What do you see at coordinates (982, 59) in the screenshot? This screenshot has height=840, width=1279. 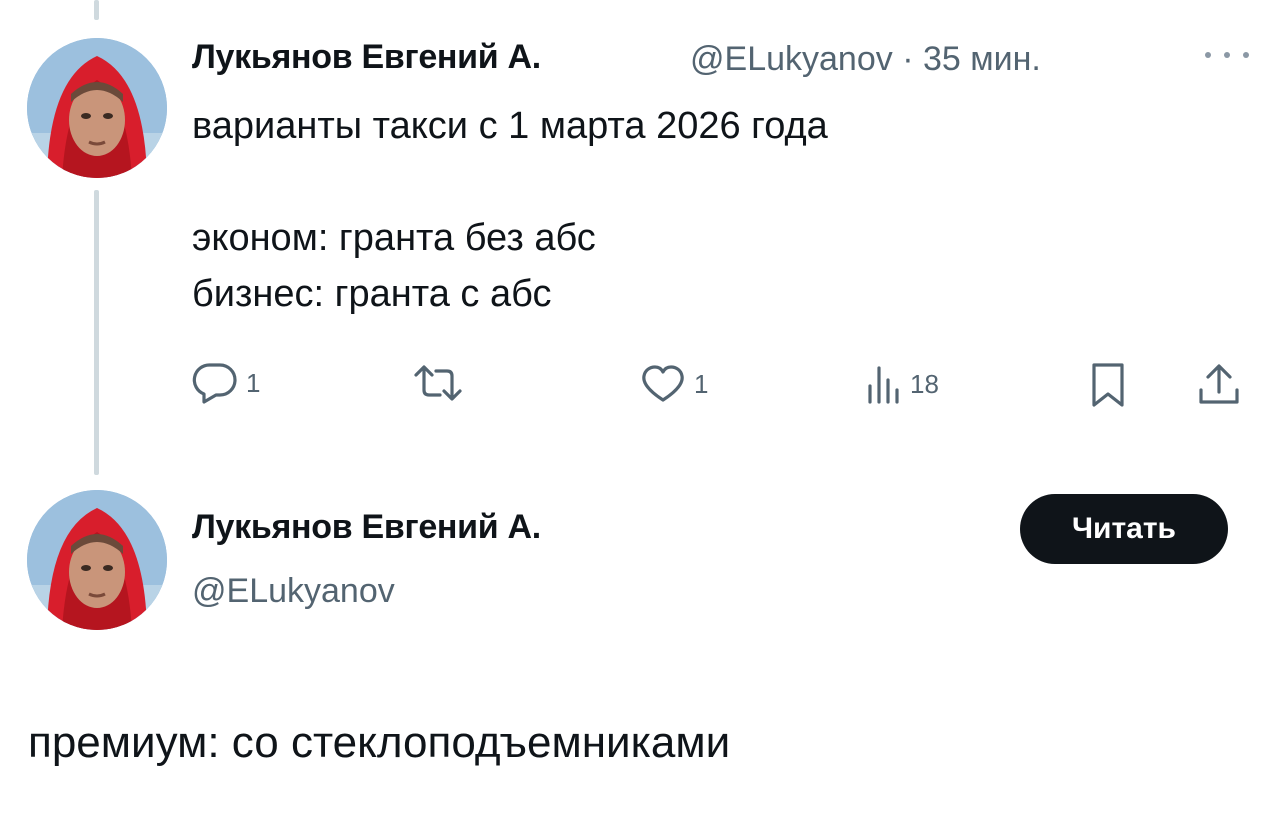 I see `tweet-time: 35 мин.` at bounding box center [982, 59].